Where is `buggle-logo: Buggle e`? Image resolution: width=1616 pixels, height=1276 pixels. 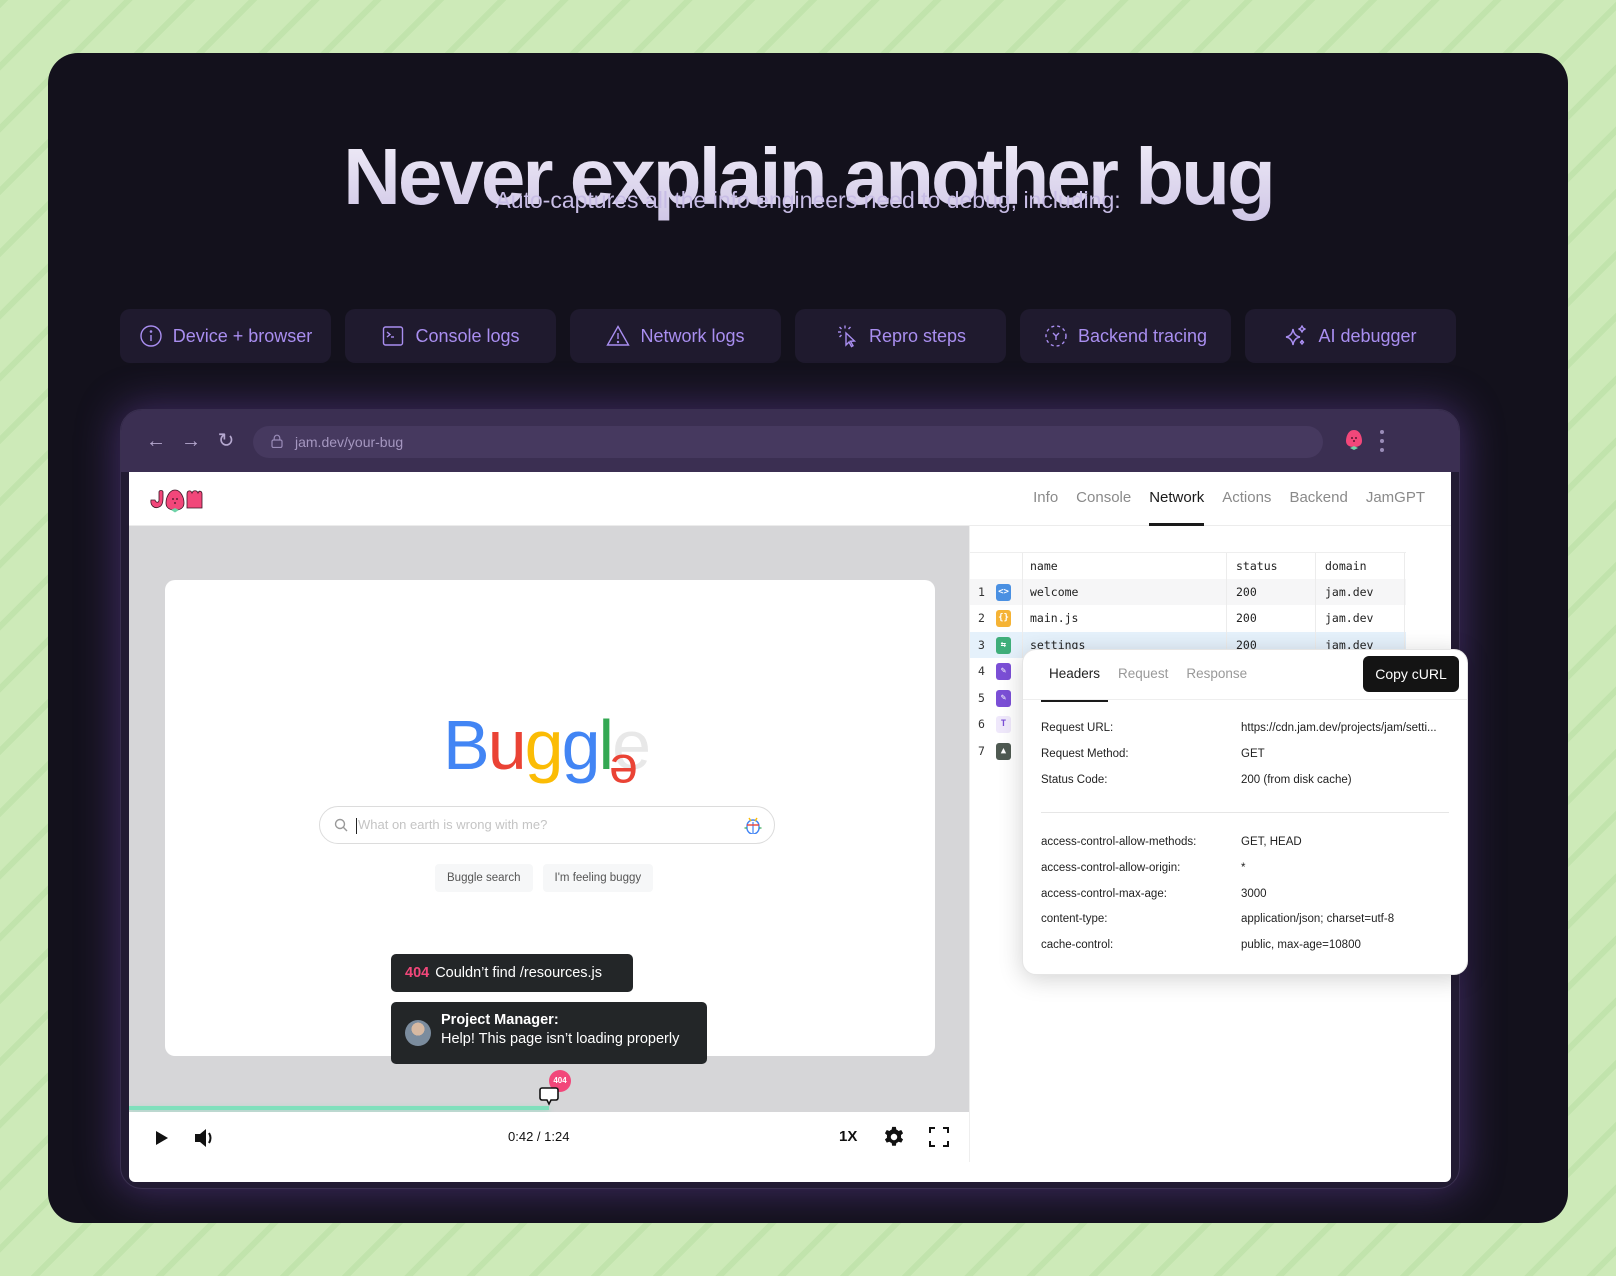 buggle-logo: Buggle e is located at coordinates (547, 755).